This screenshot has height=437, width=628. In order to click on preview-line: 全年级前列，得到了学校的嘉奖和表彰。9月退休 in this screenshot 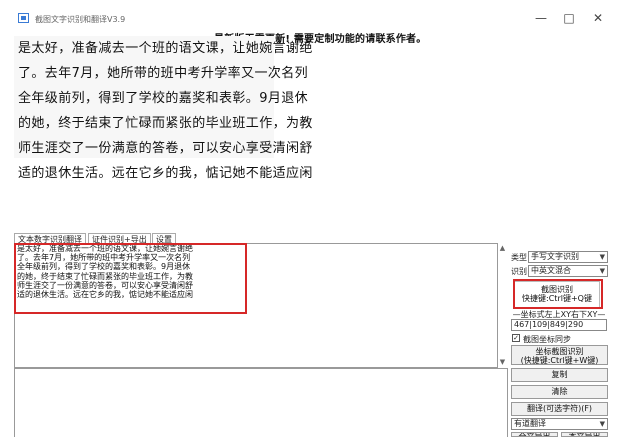, I will do `click(163, 98)`.